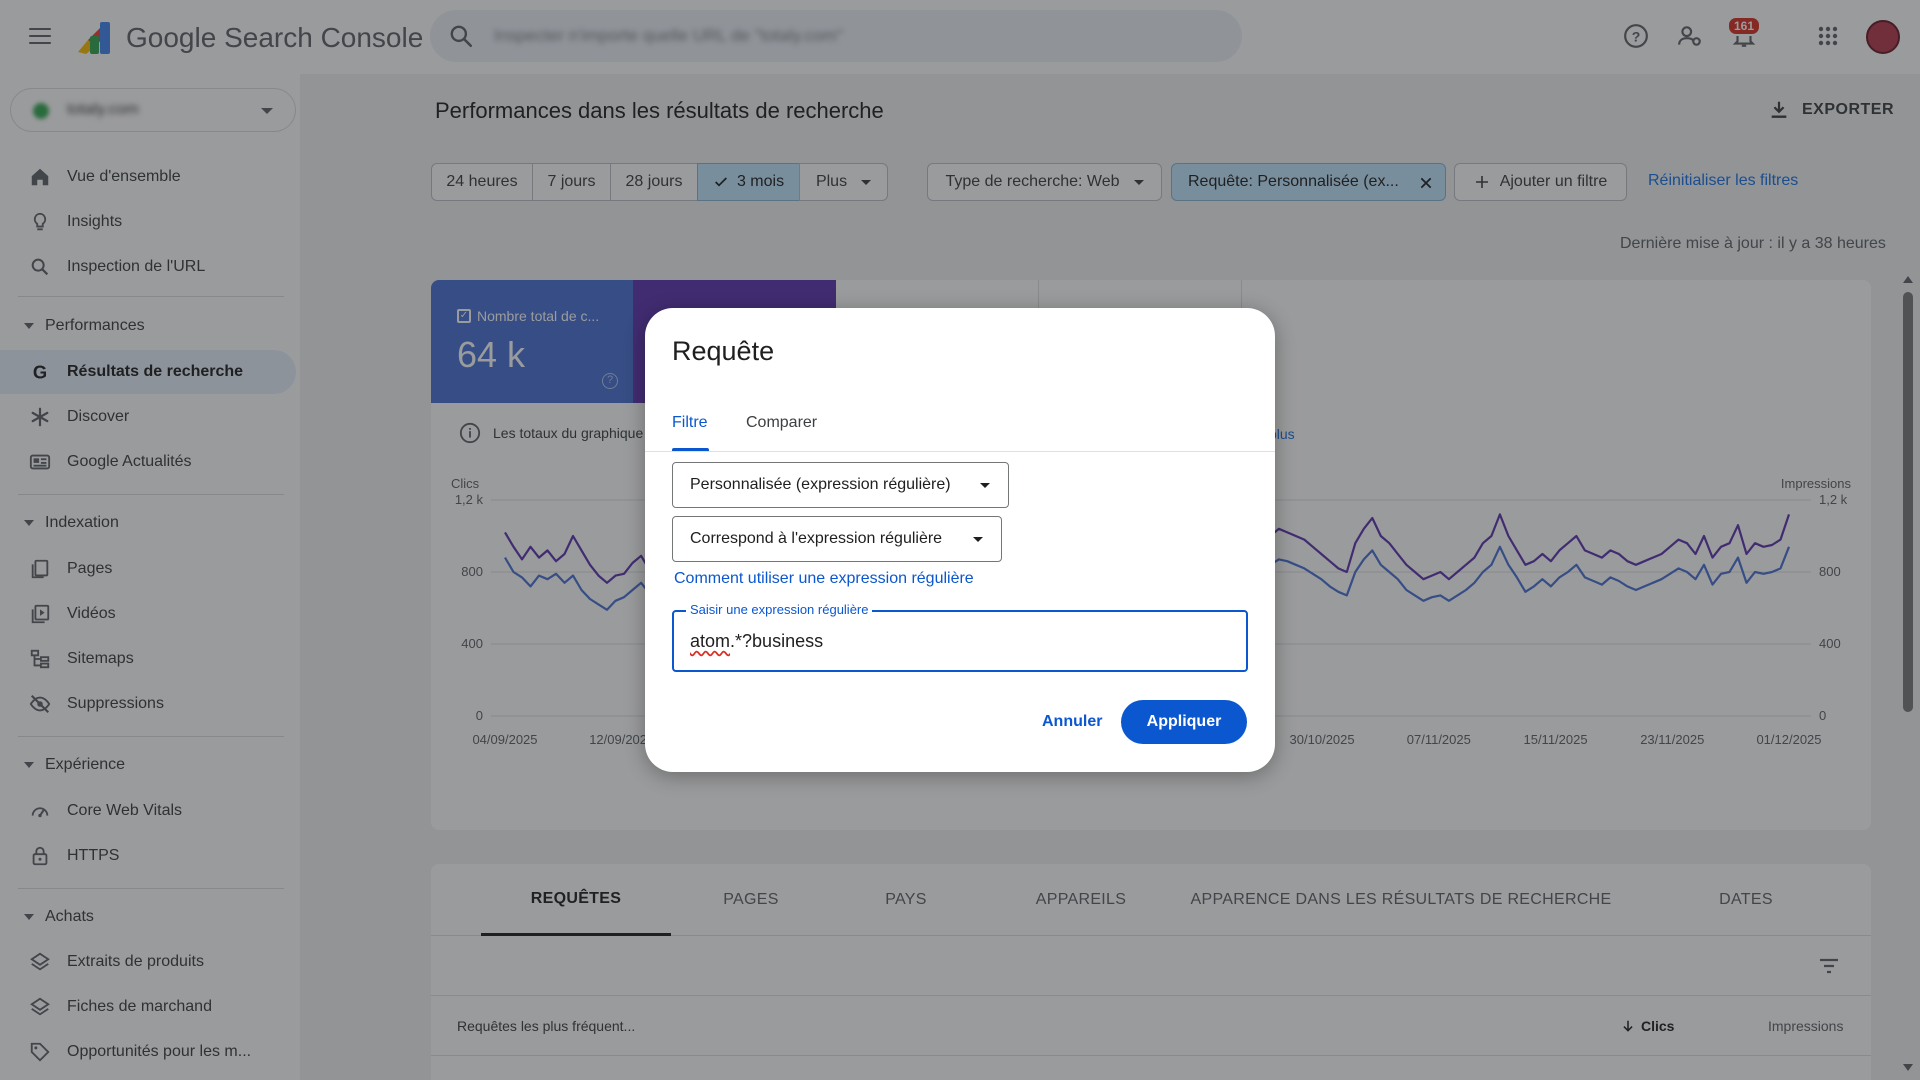 The height and width of the screenshot is (1080, 1920). Describe the element at coordinates (690, 423) in the screenshot. I see `tab-filter: Filtre` at that location.